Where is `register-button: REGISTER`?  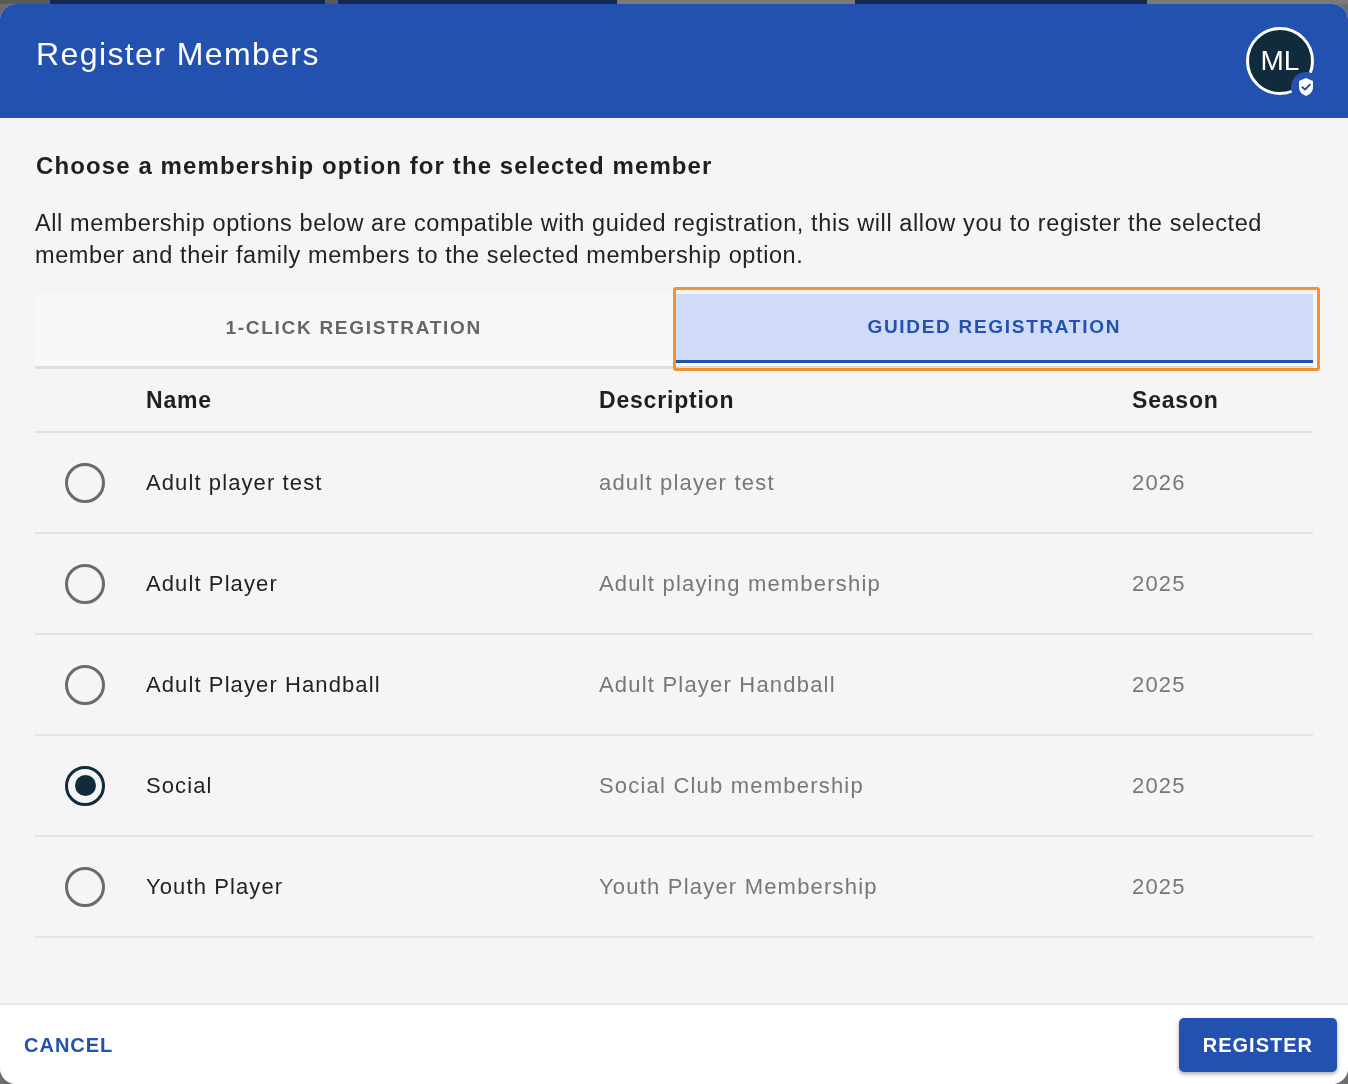
register-button: REGISTER is located at coordinates (1257, 1044).